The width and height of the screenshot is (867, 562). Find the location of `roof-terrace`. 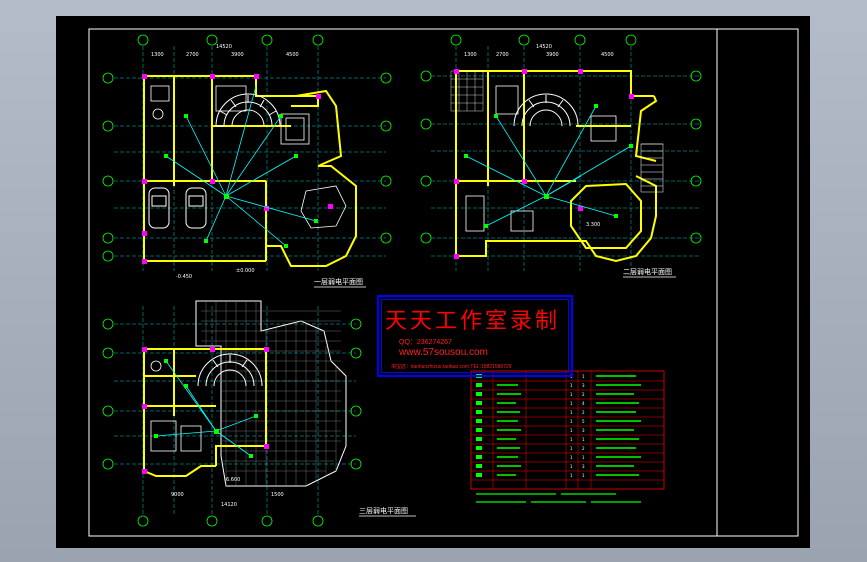

roof-terrace is located at coordinates (271, 393).